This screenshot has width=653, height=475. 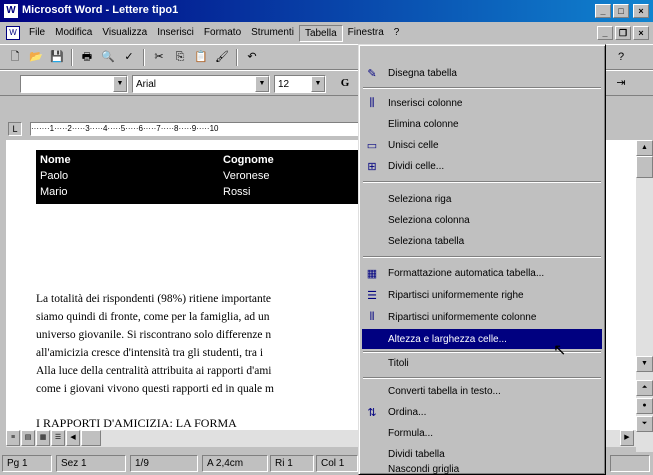 What do you see at coordinates (372, 166) in the screenshot?
I see `split-cells-icon: ⊞` at bounding box center [372, 166].